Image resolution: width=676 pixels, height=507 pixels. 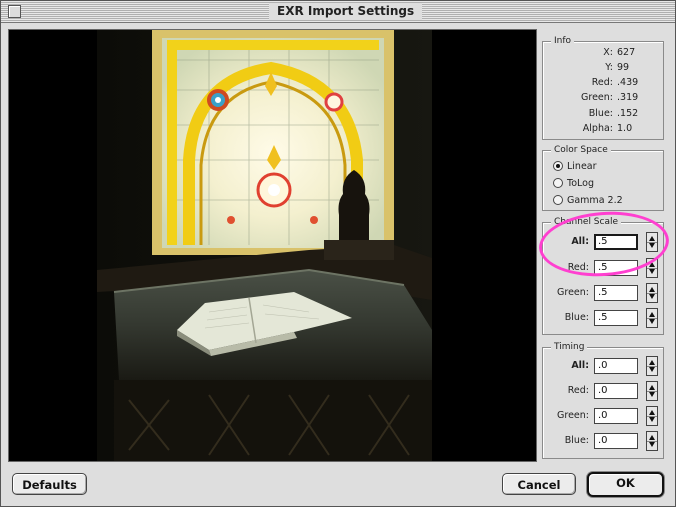 What do you see at coordinates (652, 391) in the screenshot?
I see `timing-red-stepper` at bounding box center [652, 391].